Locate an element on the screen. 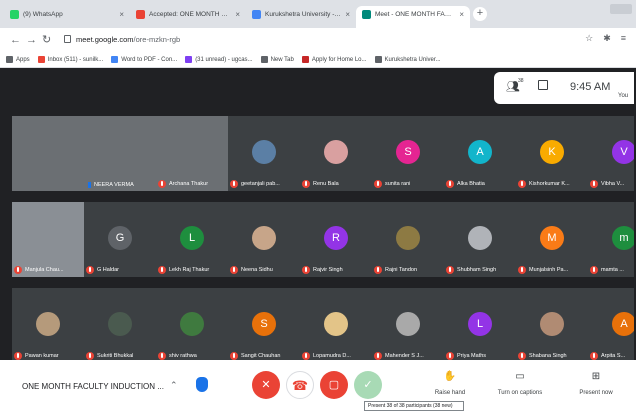  participant-tile: Rajni Tandon is located at coordinates (408, 239).